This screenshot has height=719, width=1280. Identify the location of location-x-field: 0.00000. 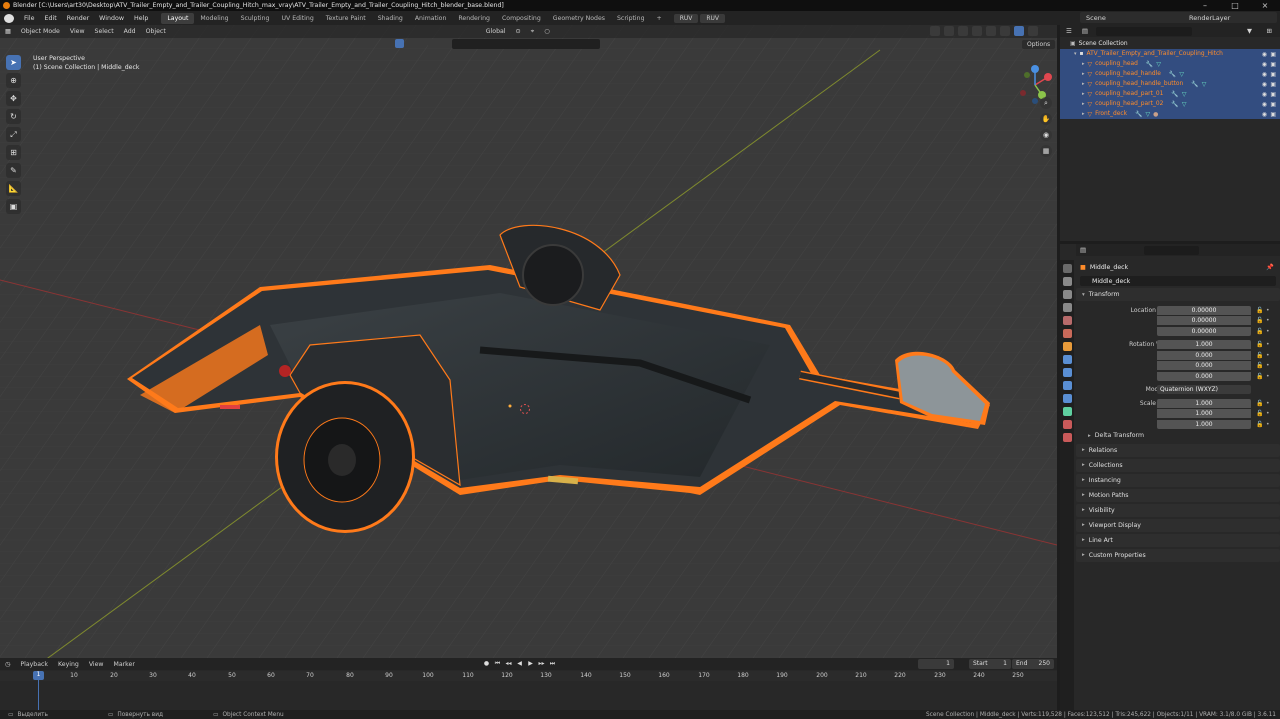
(1204, 310).